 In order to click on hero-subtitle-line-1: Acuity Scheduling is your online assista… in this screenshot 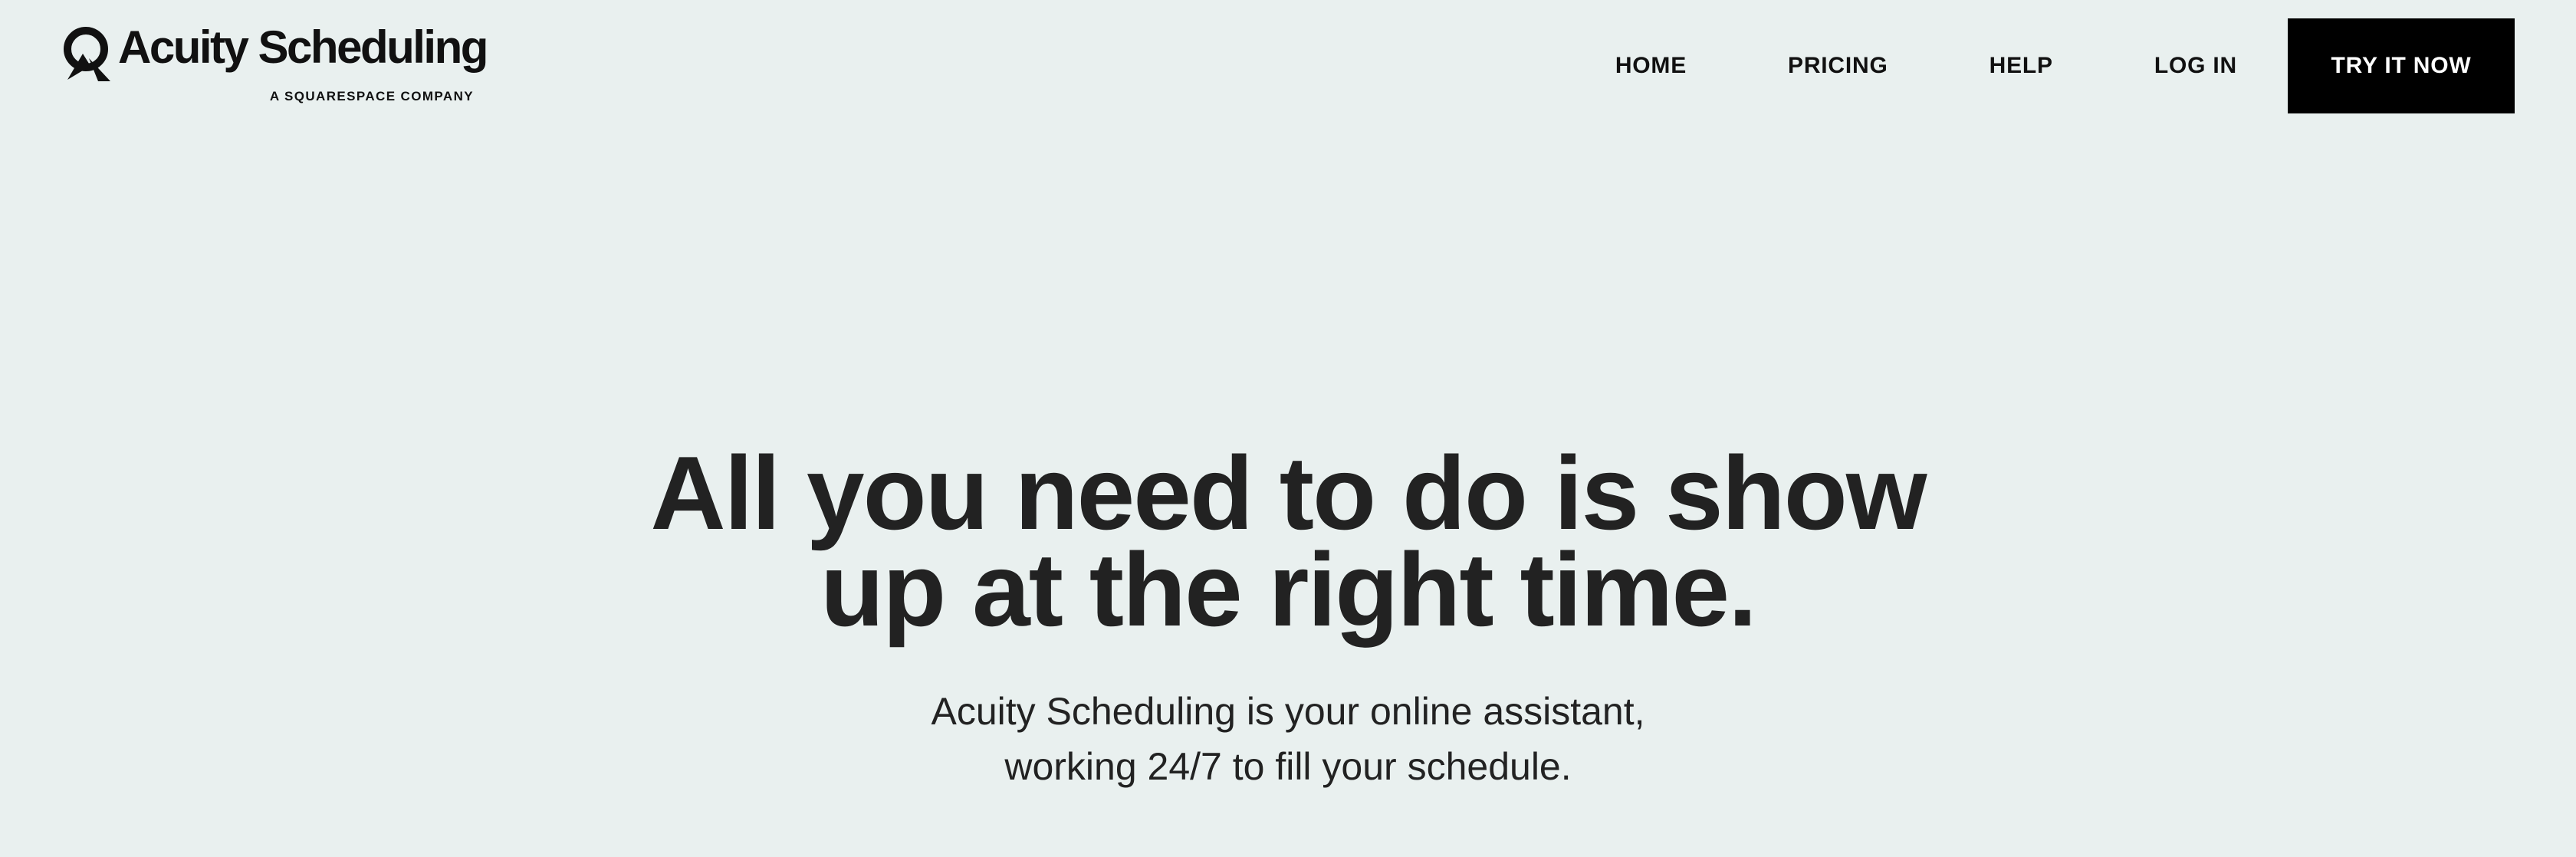, I will do `click(1288, 711)`.